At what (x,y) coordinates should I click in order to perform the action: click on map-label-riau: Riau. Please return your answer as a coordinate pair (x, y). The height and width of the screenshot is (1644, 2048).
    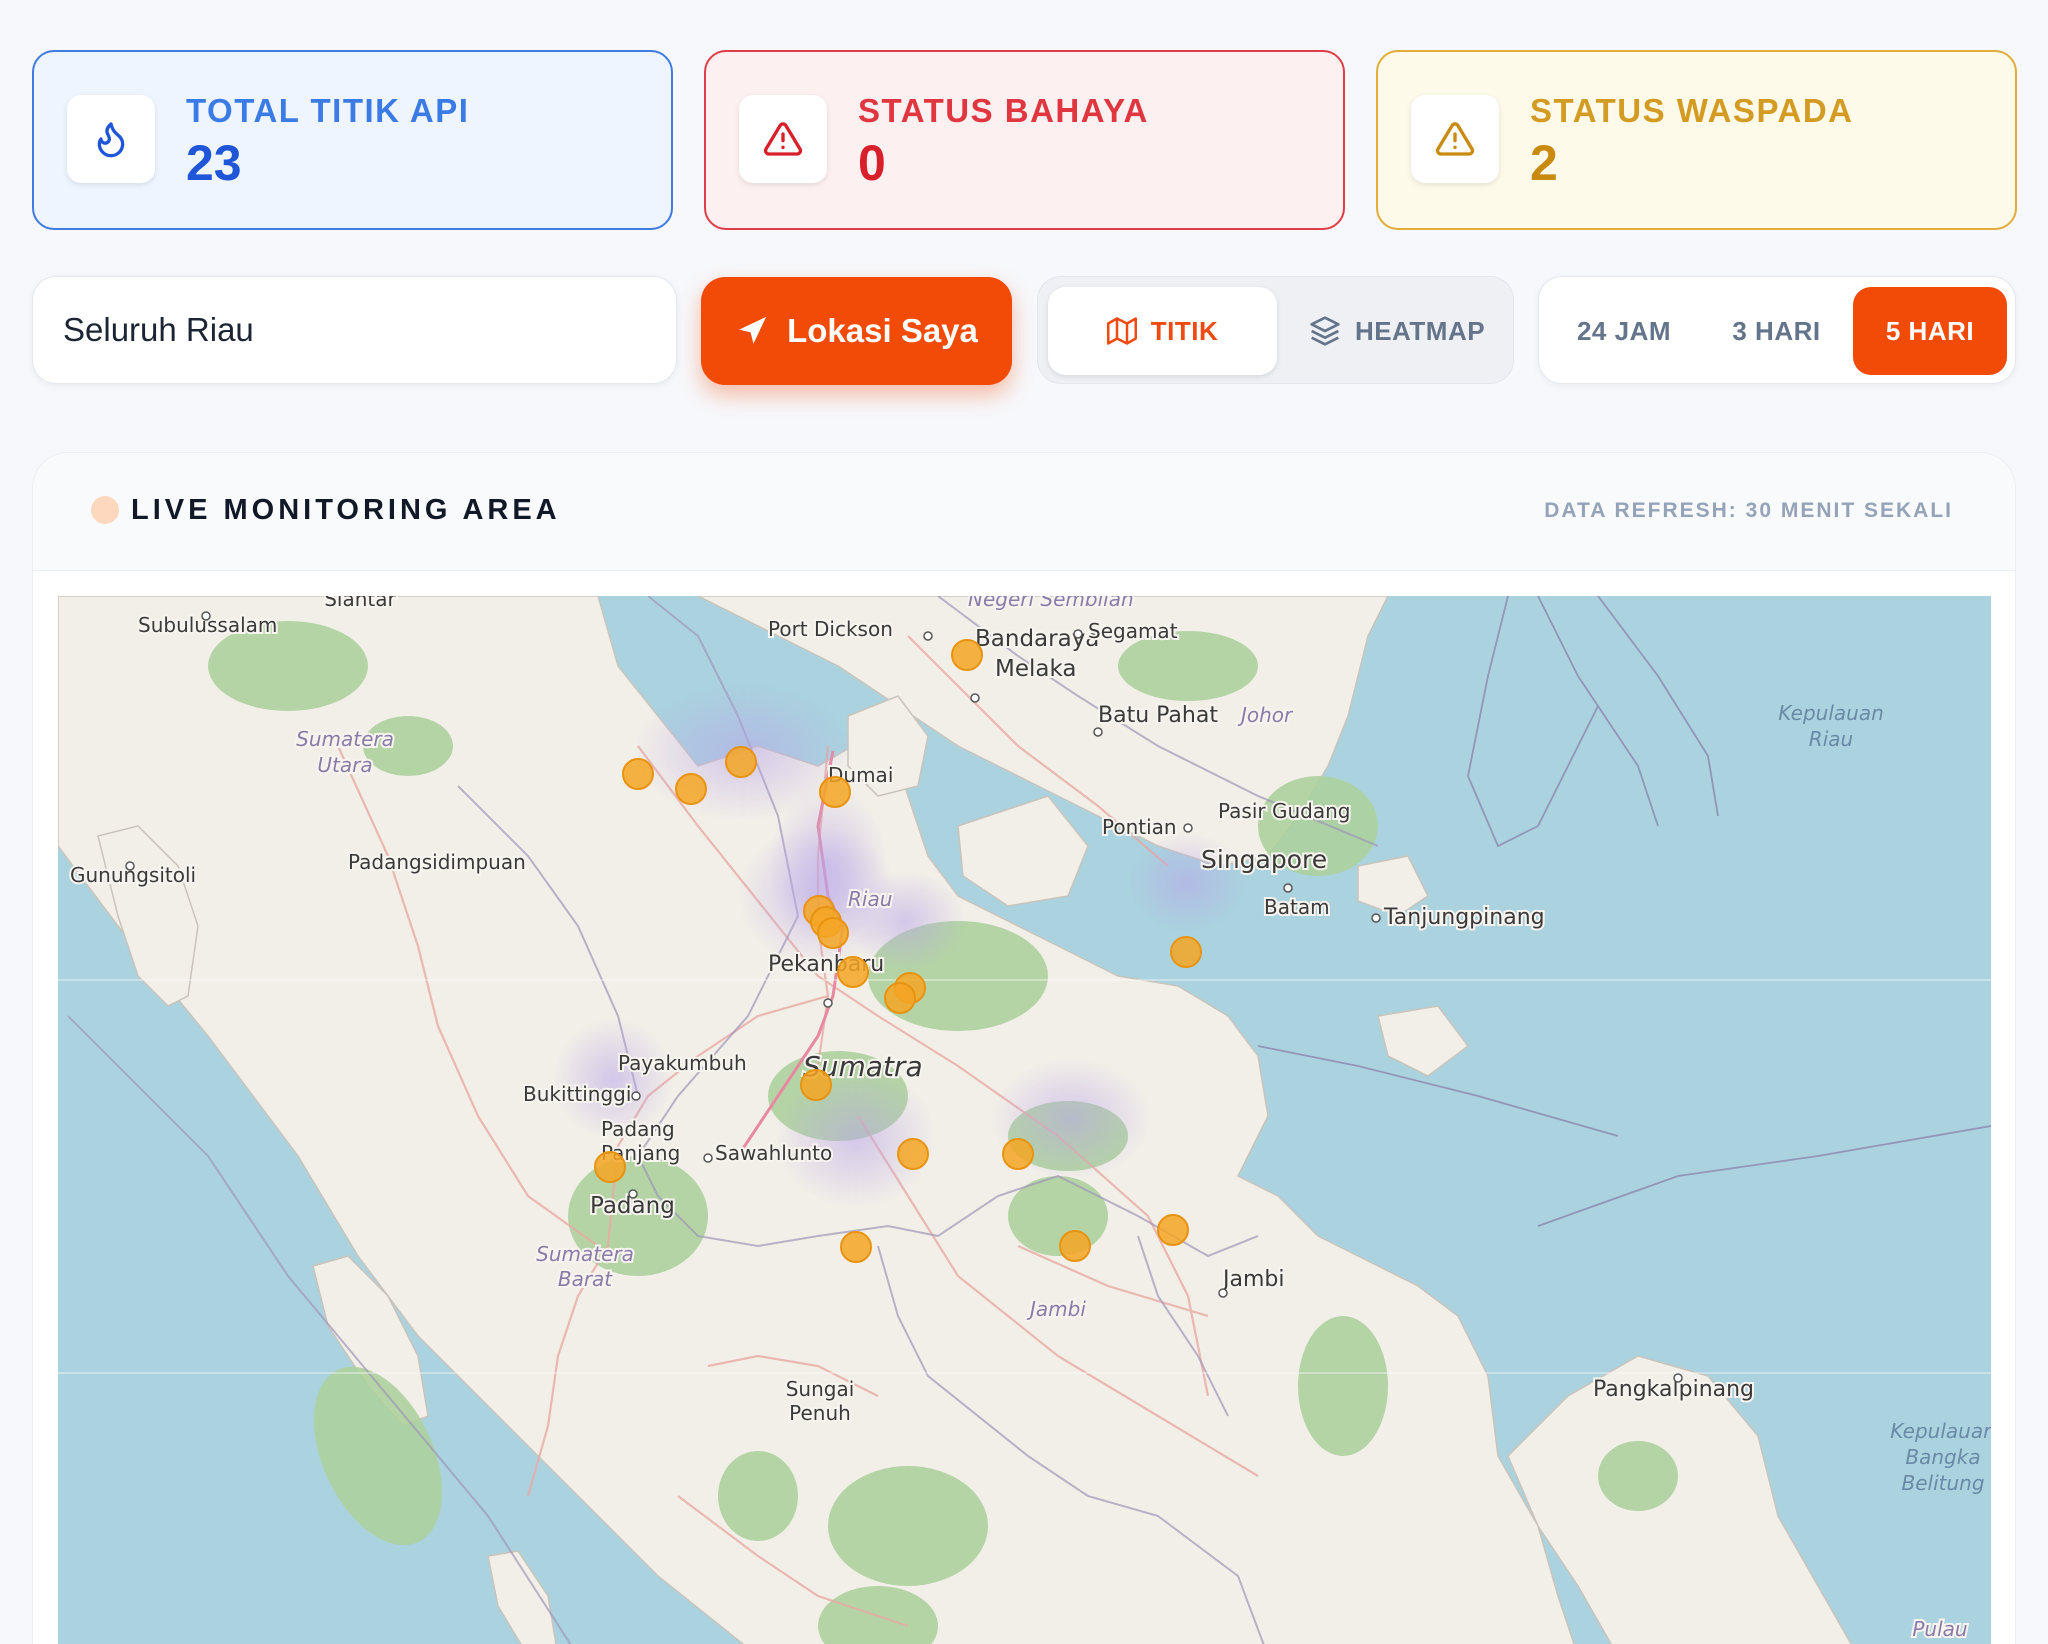
    Looking at the image, I should click on (870, 899).